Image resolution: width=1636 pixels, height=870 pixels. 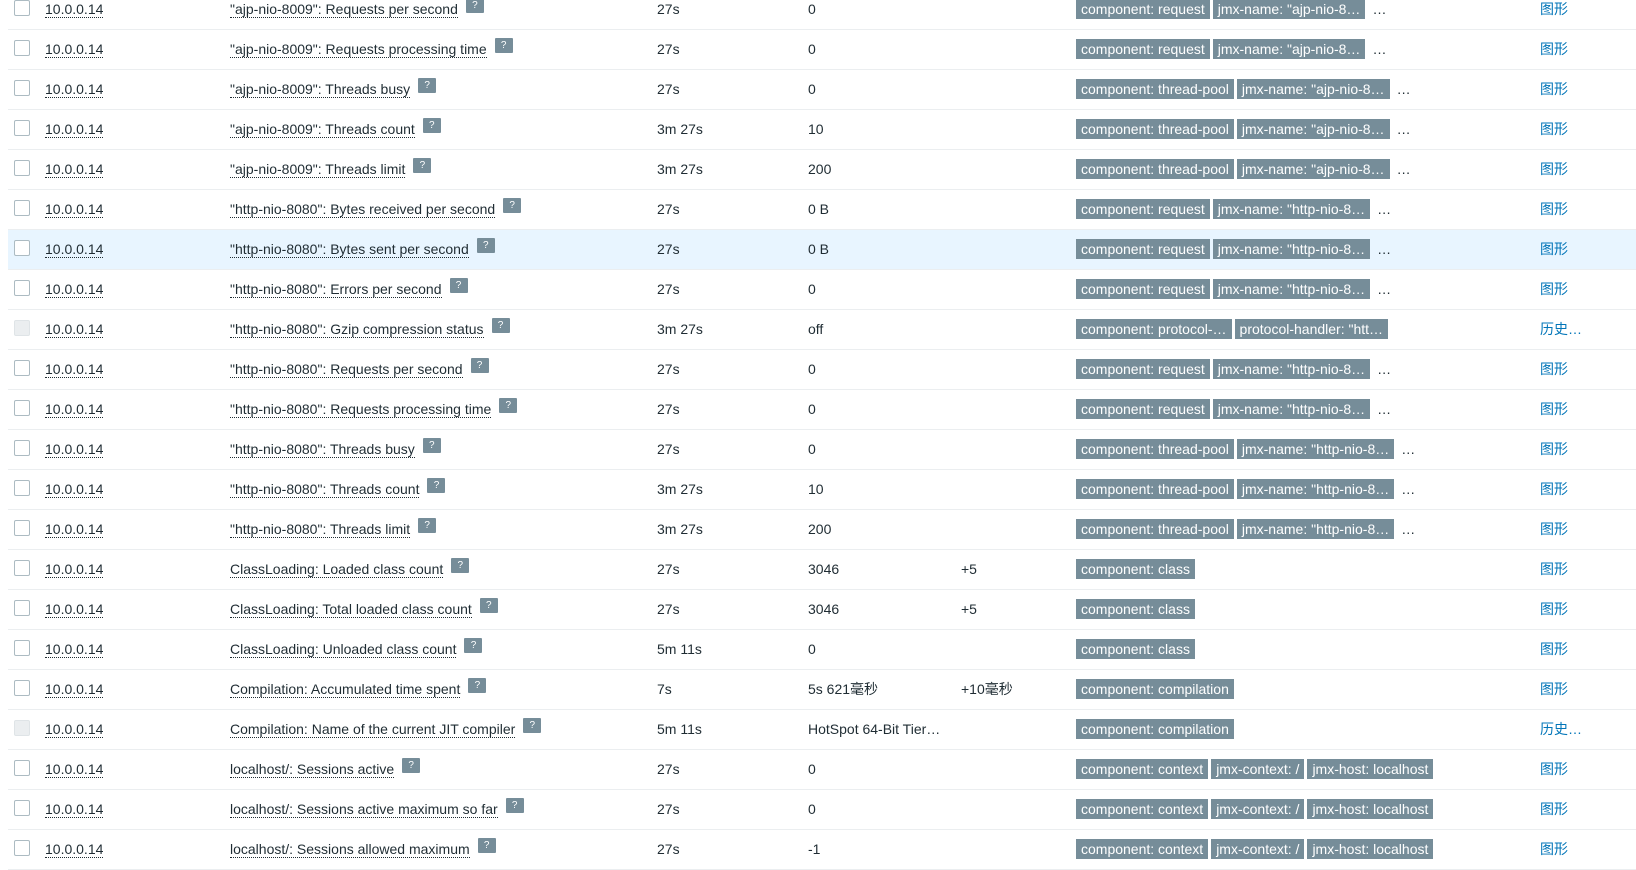 I want to click on item-name-link: "http-nio-8080": Gzip compression status, so click(x=357, y=329).